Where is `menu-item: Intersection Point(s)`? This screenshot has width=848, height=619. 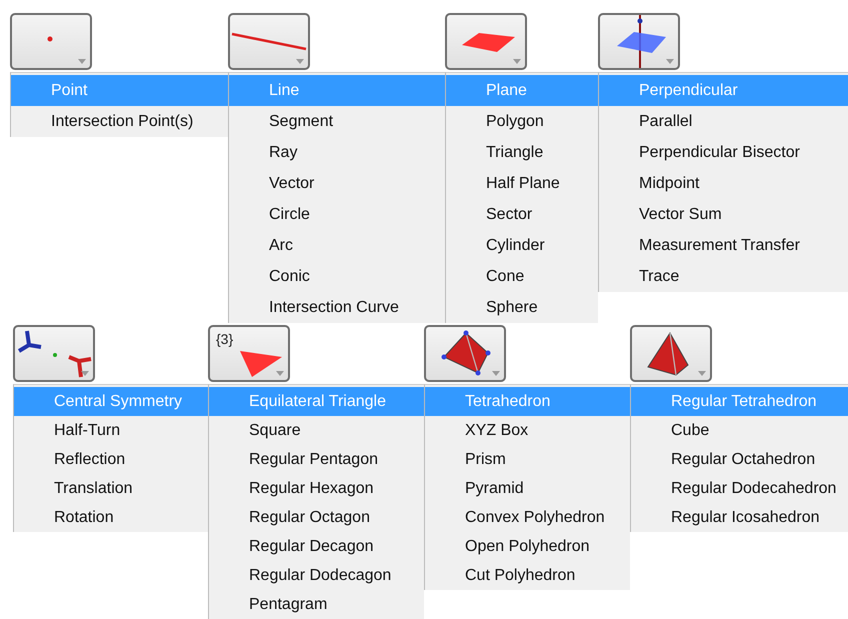 menu-item: Intersection Point(s) is located at coordinates (119, 121).